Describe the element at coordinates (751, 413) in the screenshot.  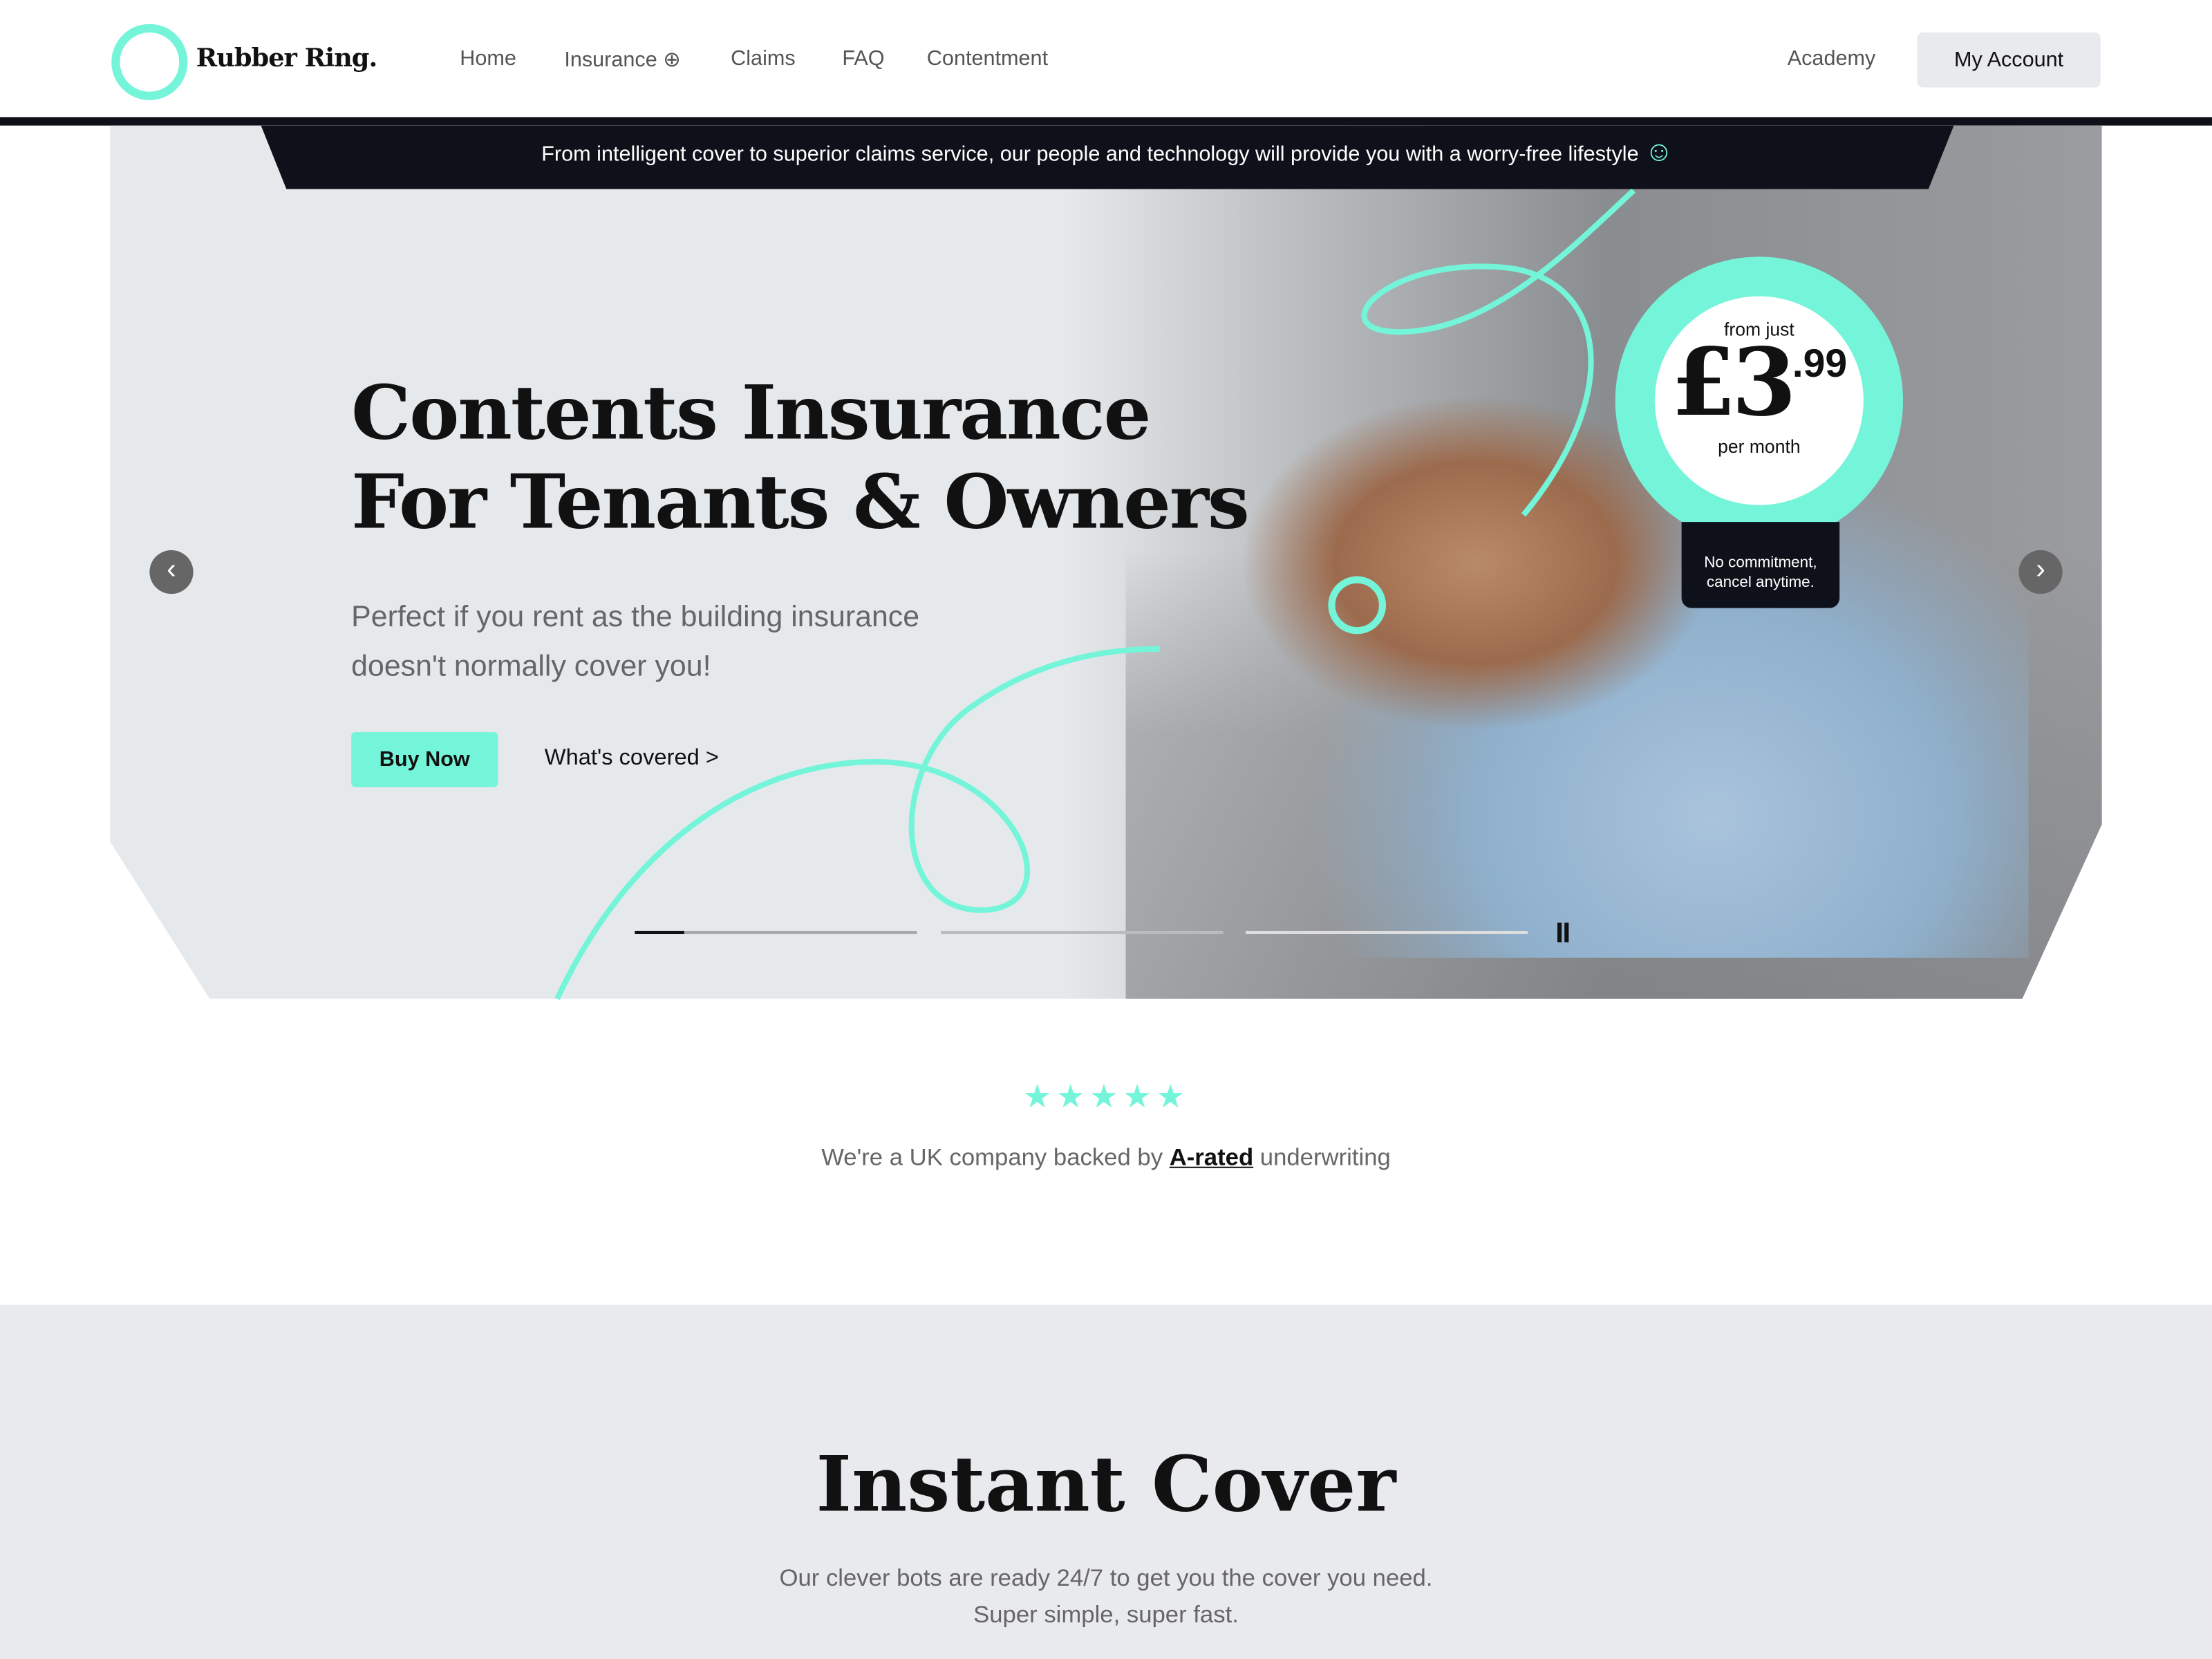
I see `hero-title-line-1: Contents Insurance` at that location.